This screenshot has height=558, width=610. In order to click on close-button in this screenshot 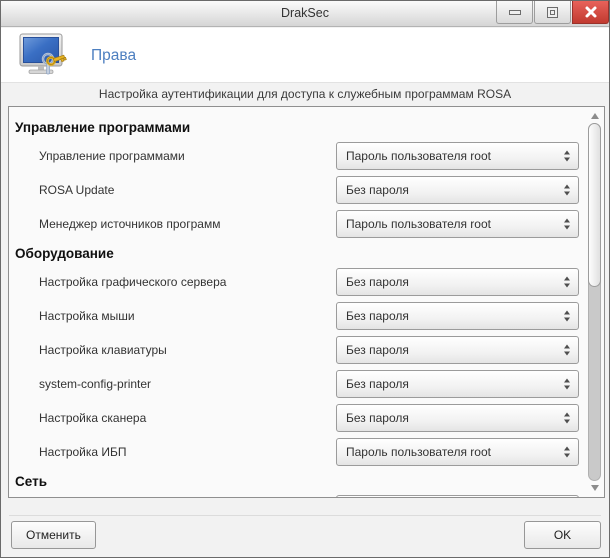, I will do `click(590, 12)`.